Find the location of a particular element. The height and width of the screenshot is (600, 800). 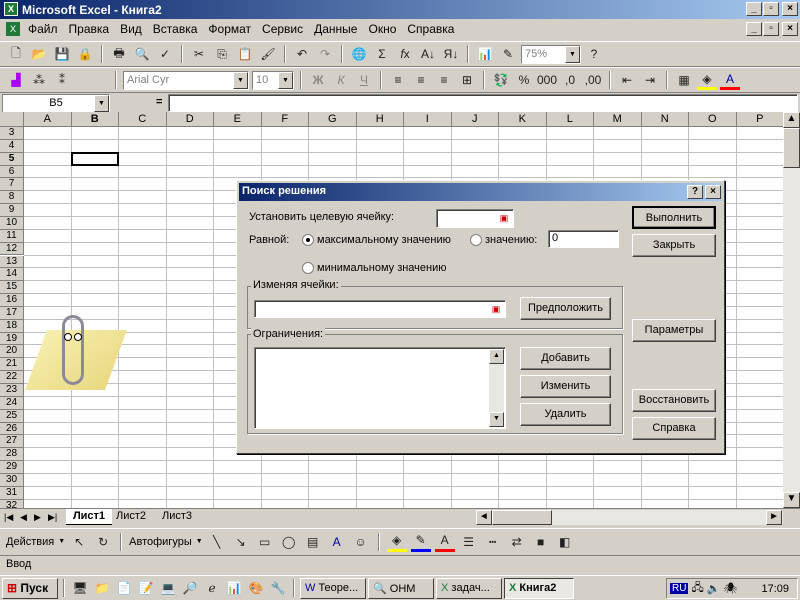

chart-type-icon: ▟ is located at coordinates (16, 80).